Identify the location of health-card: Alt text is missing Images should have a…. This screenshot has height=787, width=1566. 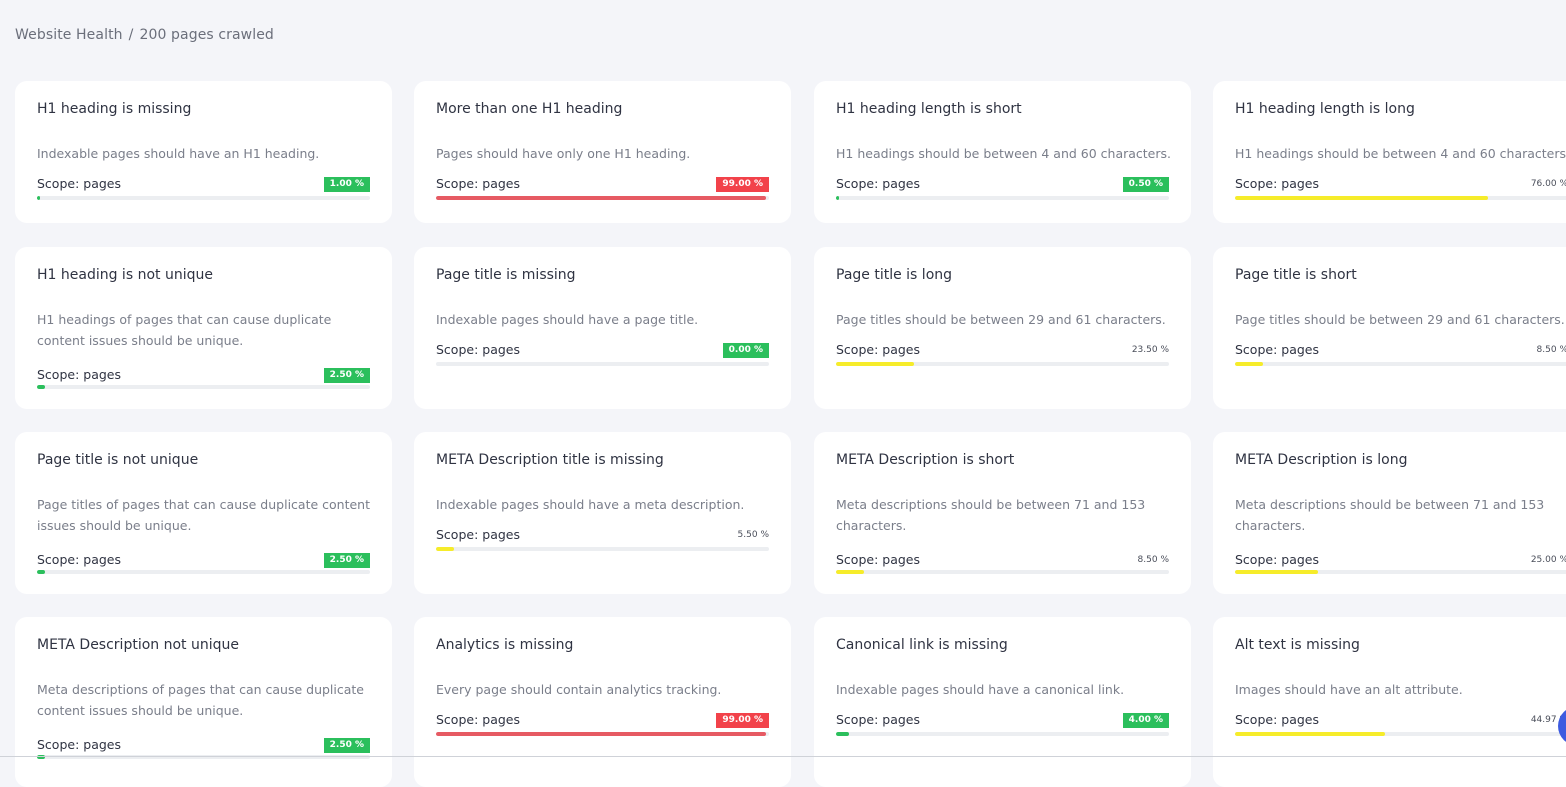
(1389, 702).